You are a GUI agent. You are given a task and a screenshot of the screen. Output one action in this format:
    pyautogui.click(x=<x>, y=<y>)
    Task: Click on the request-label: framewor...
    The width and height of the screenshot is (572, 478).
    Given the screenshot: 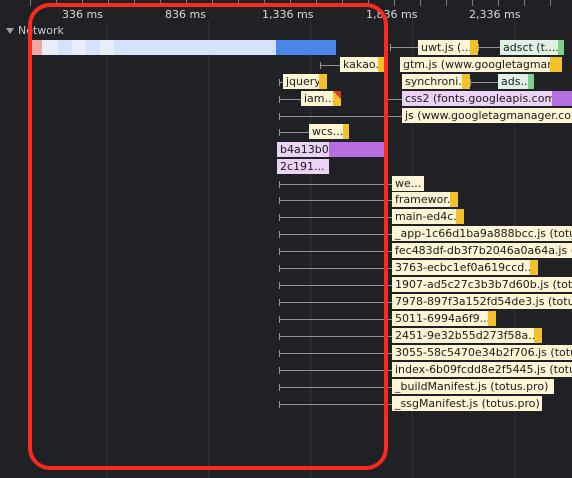 What is the action you would take?
    pyautogui.click(x=426, y=199)
    